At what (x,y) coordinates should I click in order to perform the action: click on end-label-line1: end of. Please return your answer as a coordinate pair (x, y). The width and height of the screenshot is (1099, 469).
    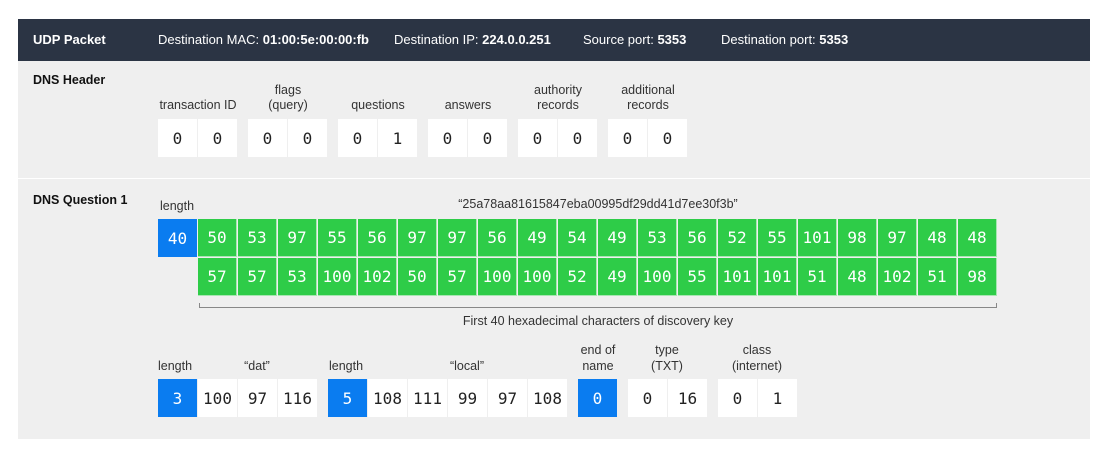
    Looking at the image, I should click on (598, 350).